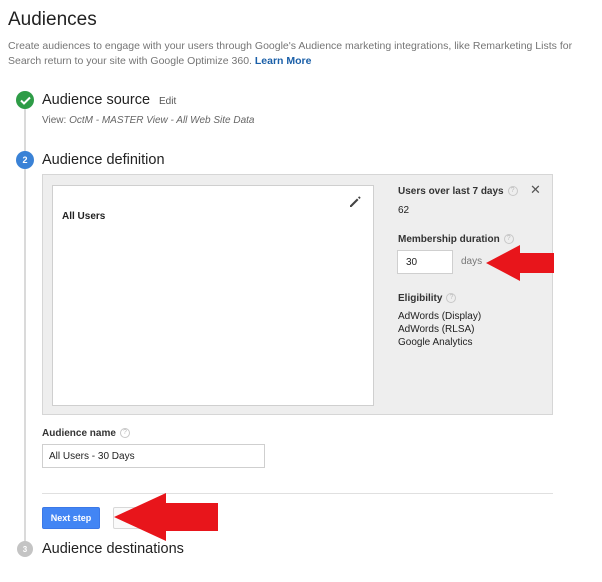 This screenshot has width=602, height=582. What do you see at coordinates (167, 101) in the screenshot?
I see `edit-source-link: Edit` at bounding box center [167, 101].